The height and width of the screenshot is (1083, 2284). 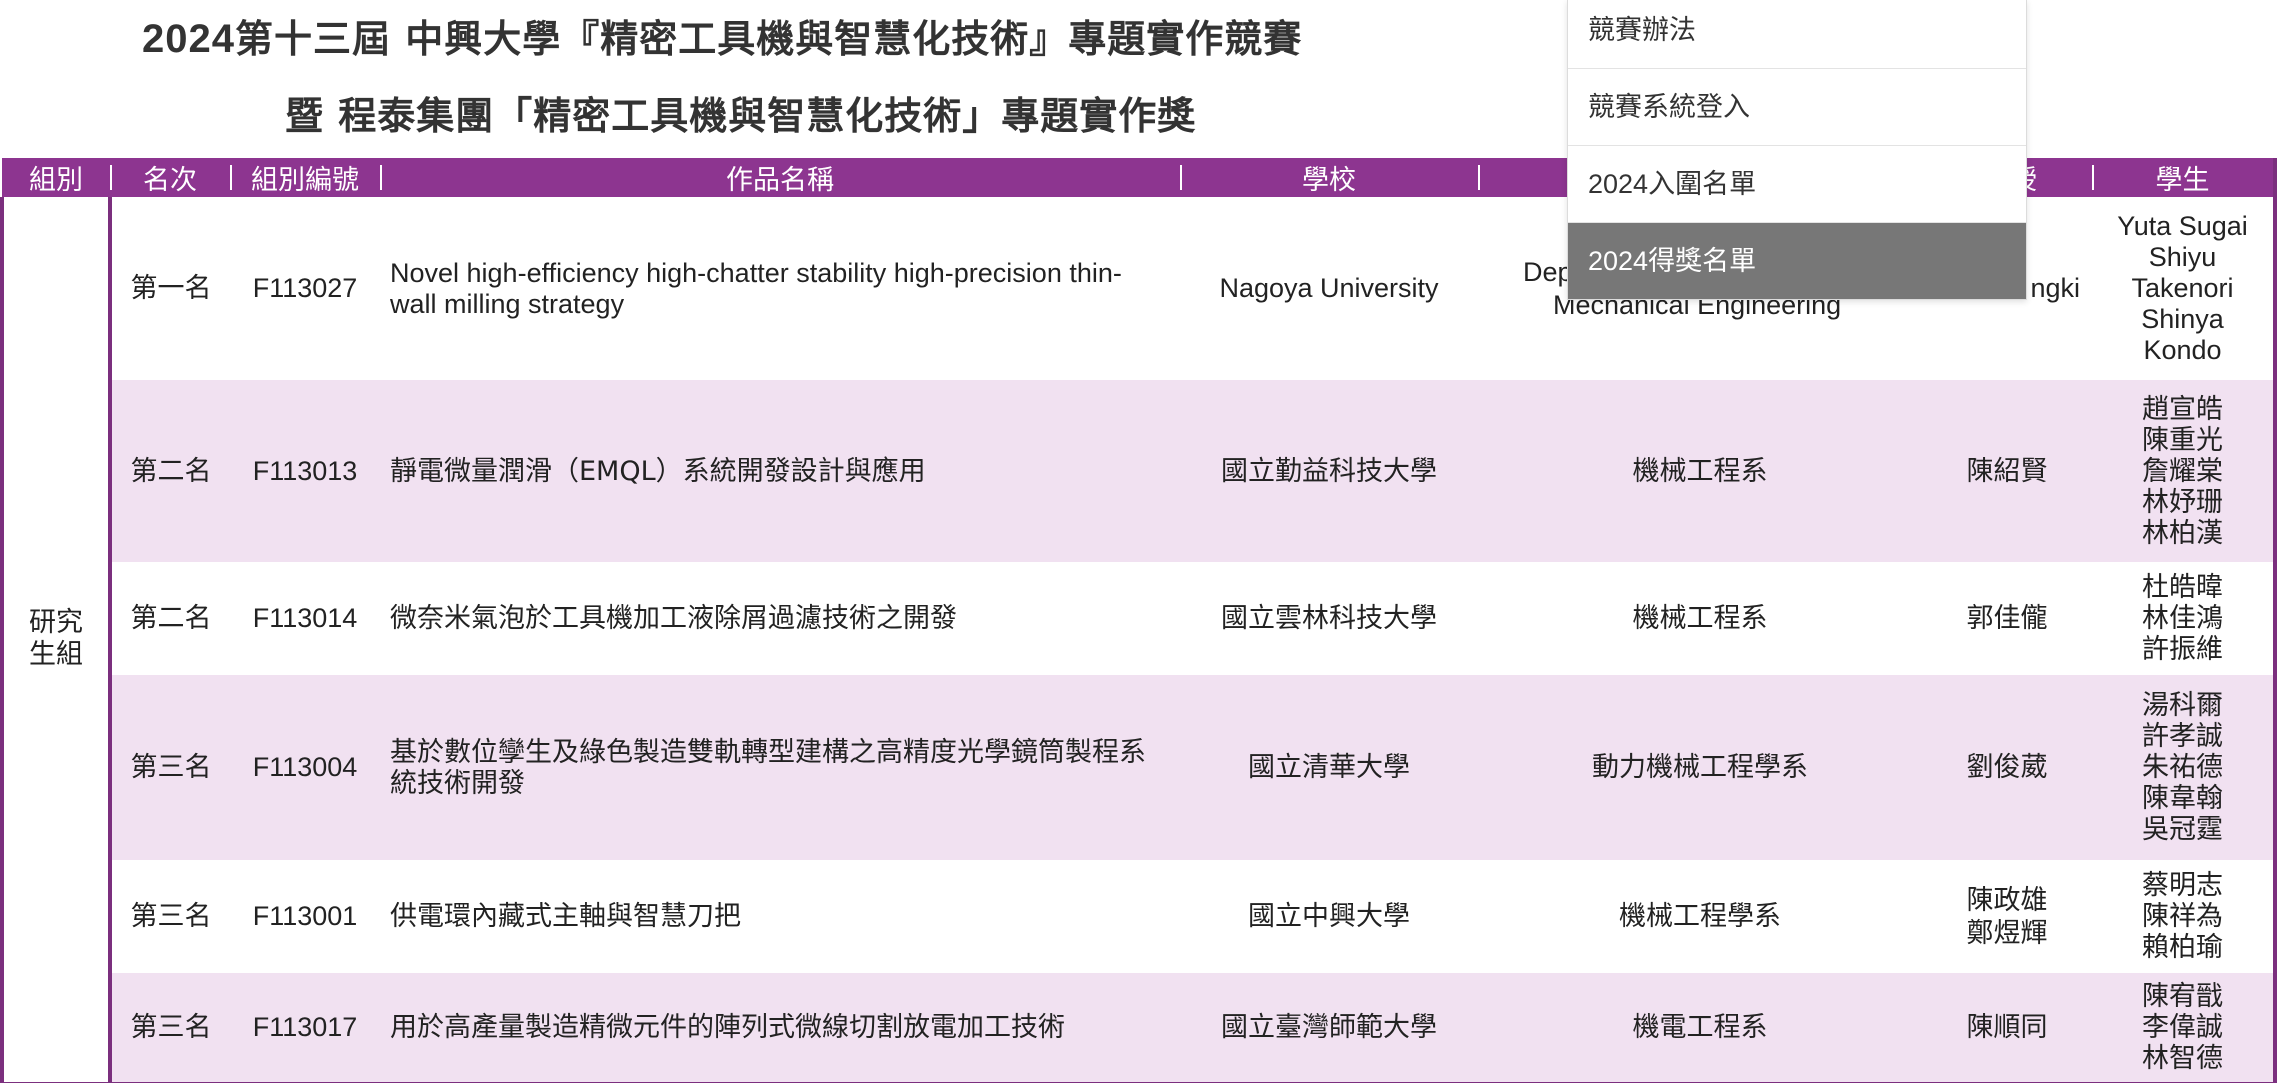 What do you see at coordinates (305, 767) in the screenshot?
I see `code-cell: F113004` at bounding box center [305, 767].